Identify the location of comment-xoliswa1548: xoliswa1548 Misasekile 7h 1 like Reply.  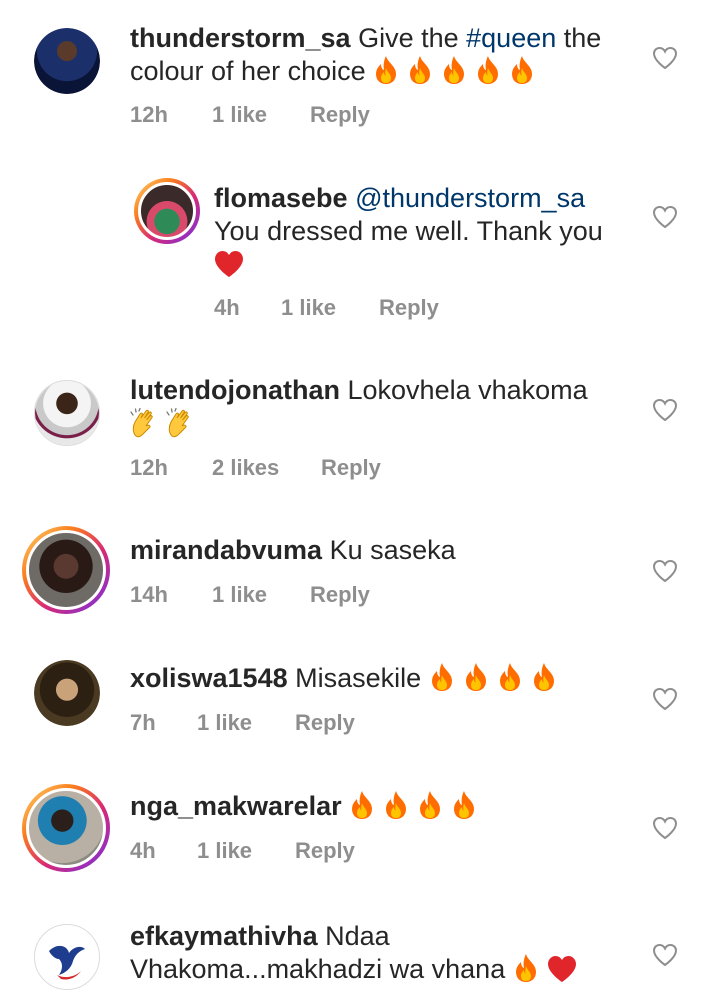
(360, 703).